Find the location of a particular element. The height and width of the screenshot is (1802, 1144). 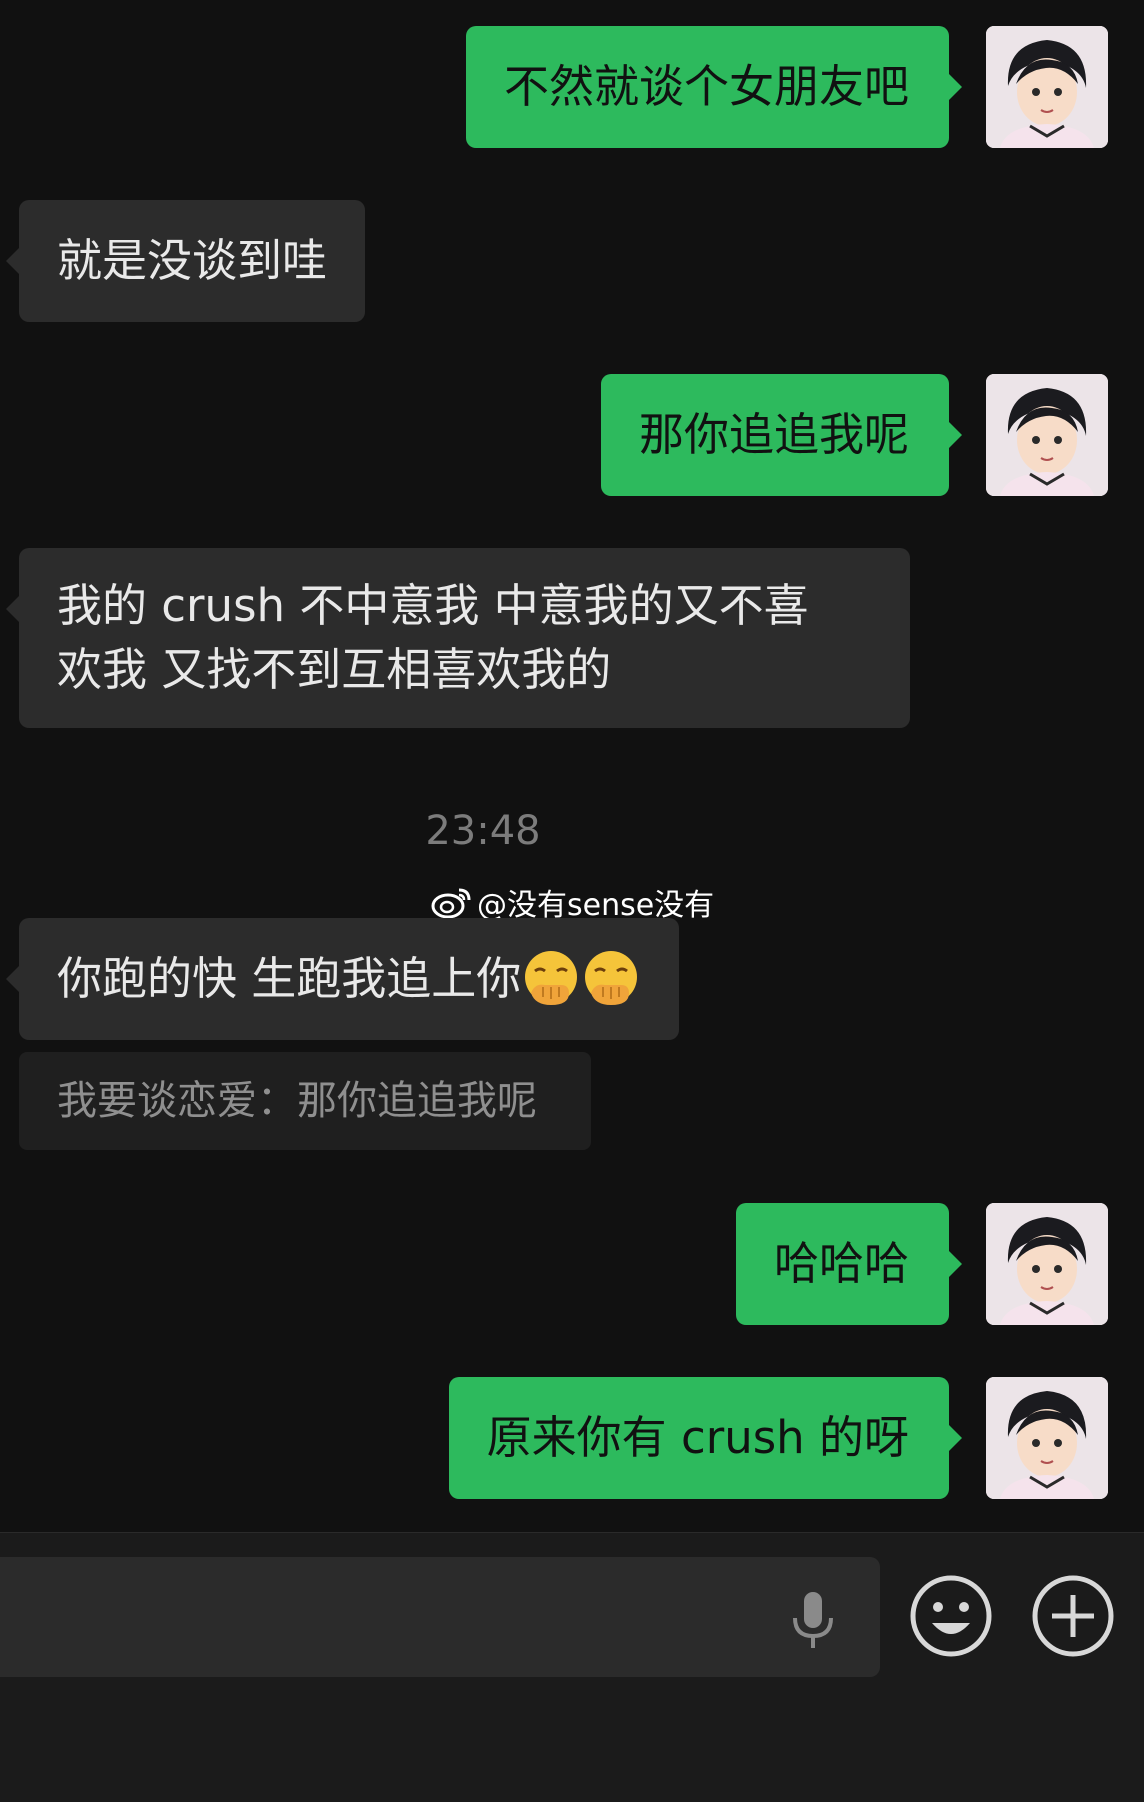

message-bubble-outgoing: 哈哈哈 is located at coordinates (849, 1264).